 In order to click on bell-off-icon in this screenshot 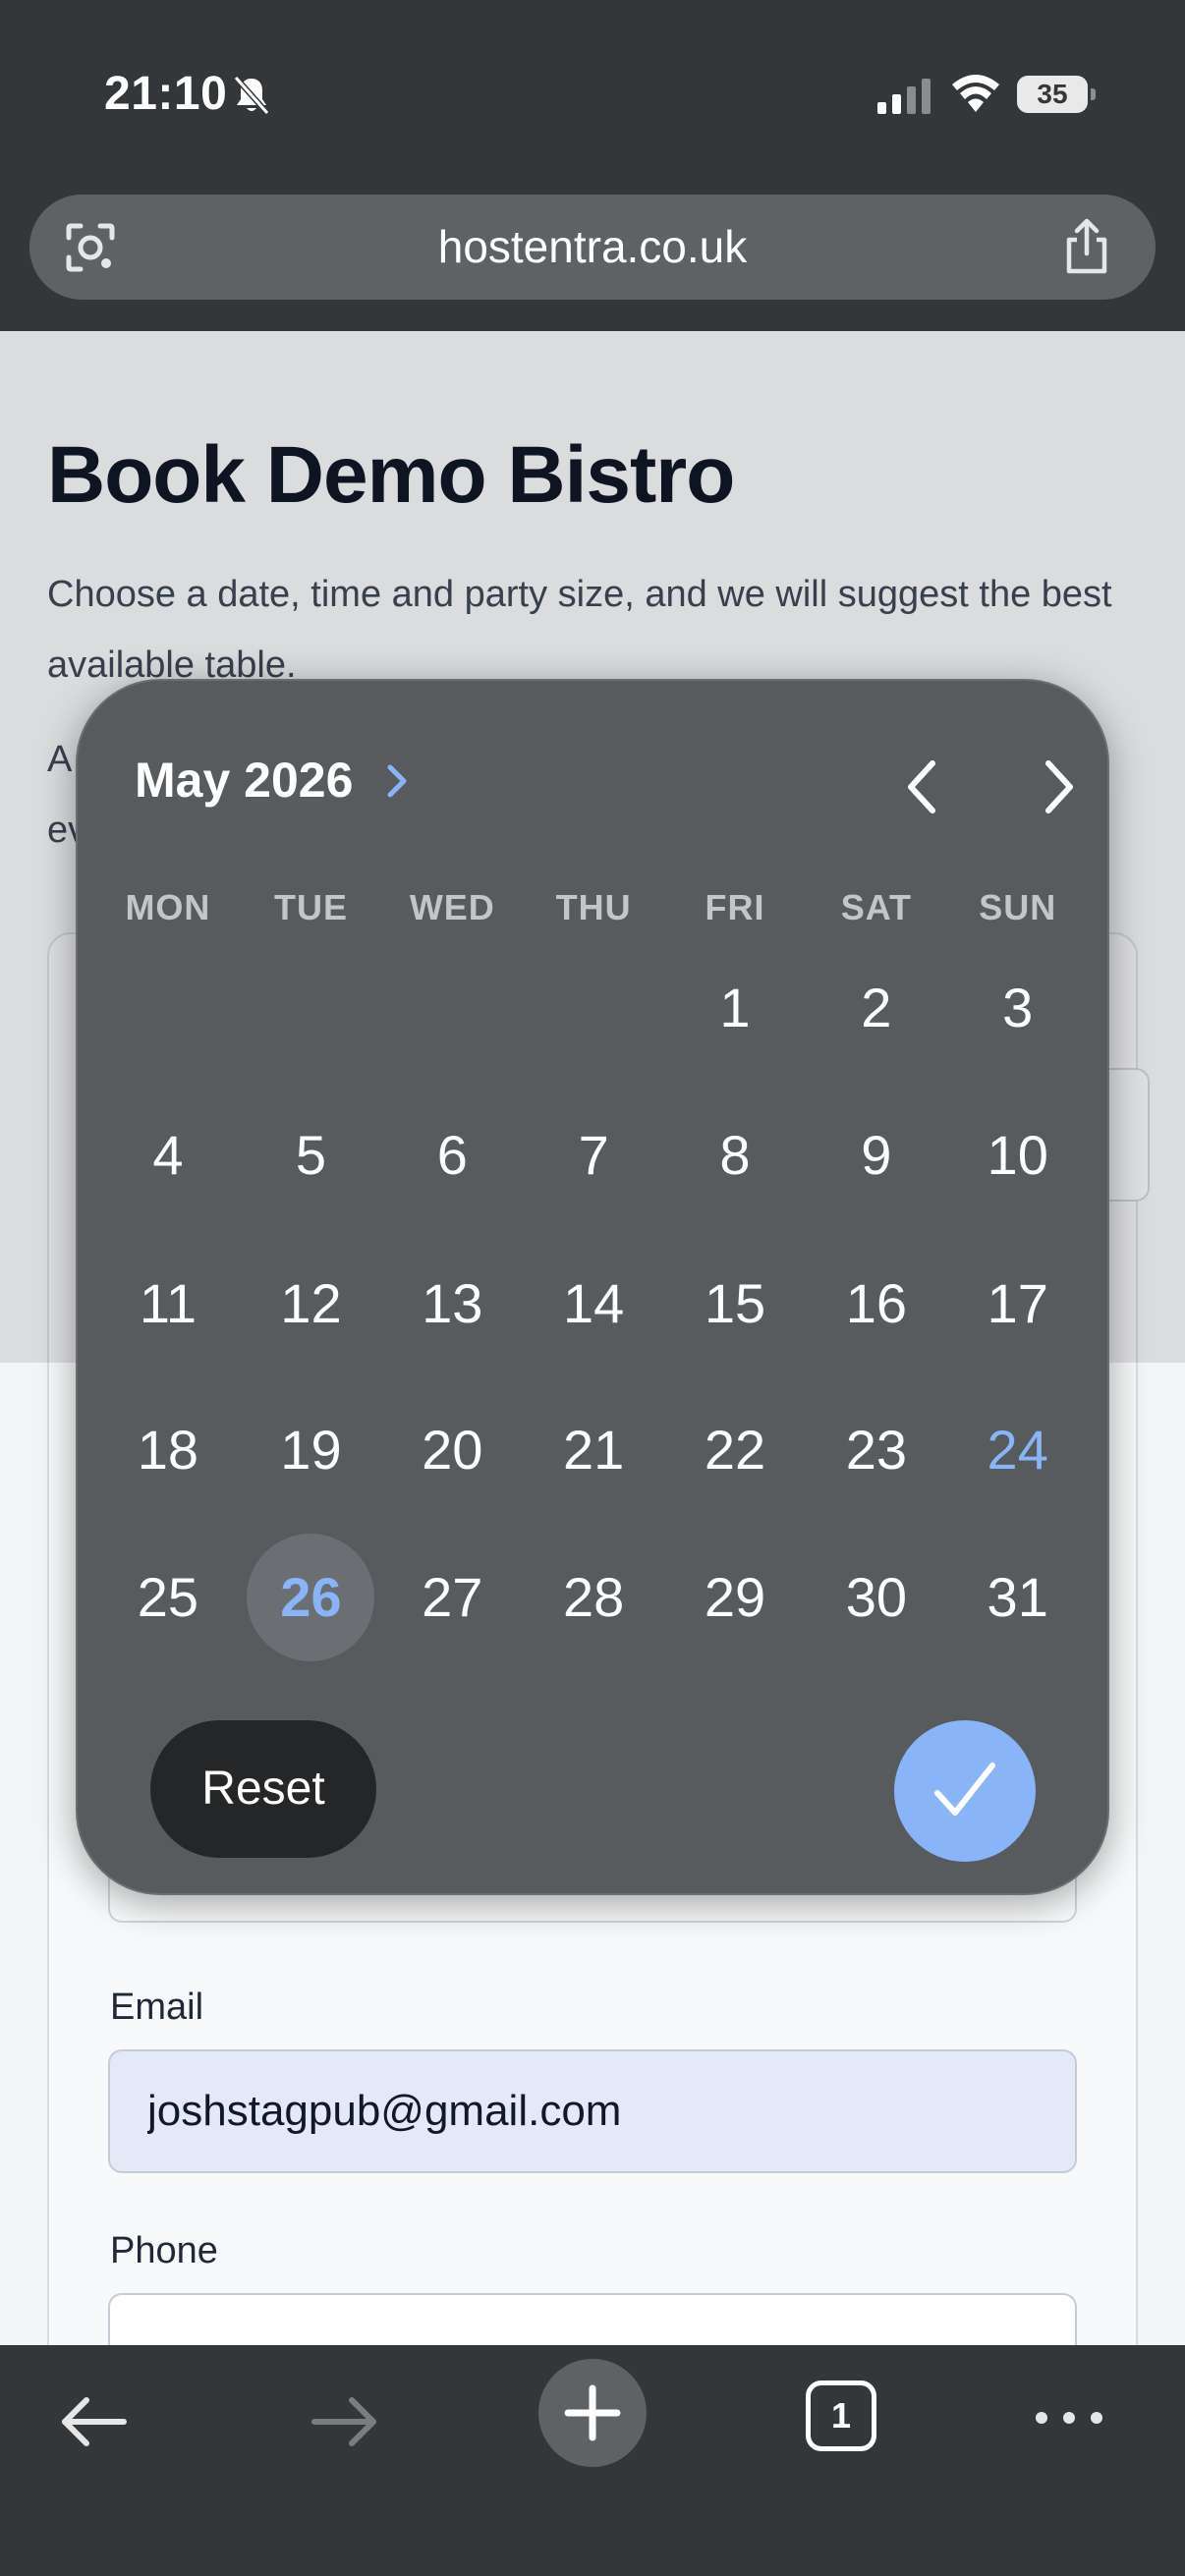, I will do `click(252, 95)`.